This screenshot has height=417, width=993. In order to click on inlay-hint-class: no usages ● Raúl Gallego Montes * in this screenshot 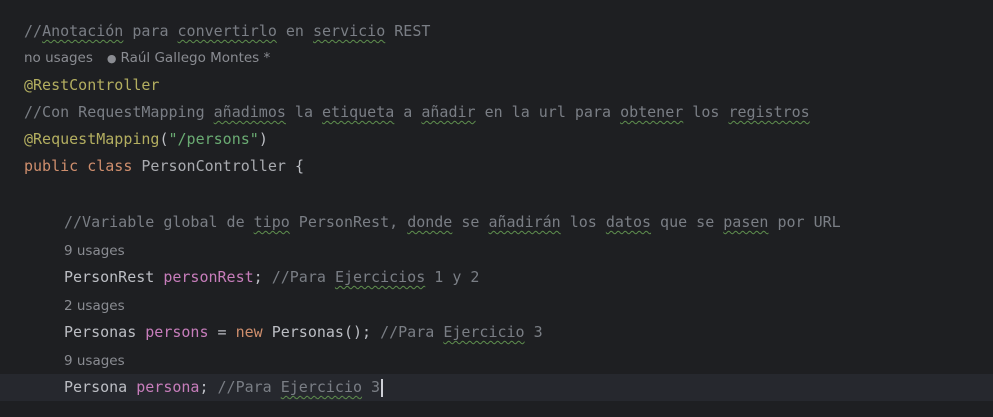, I will do `click(496, 58)`.